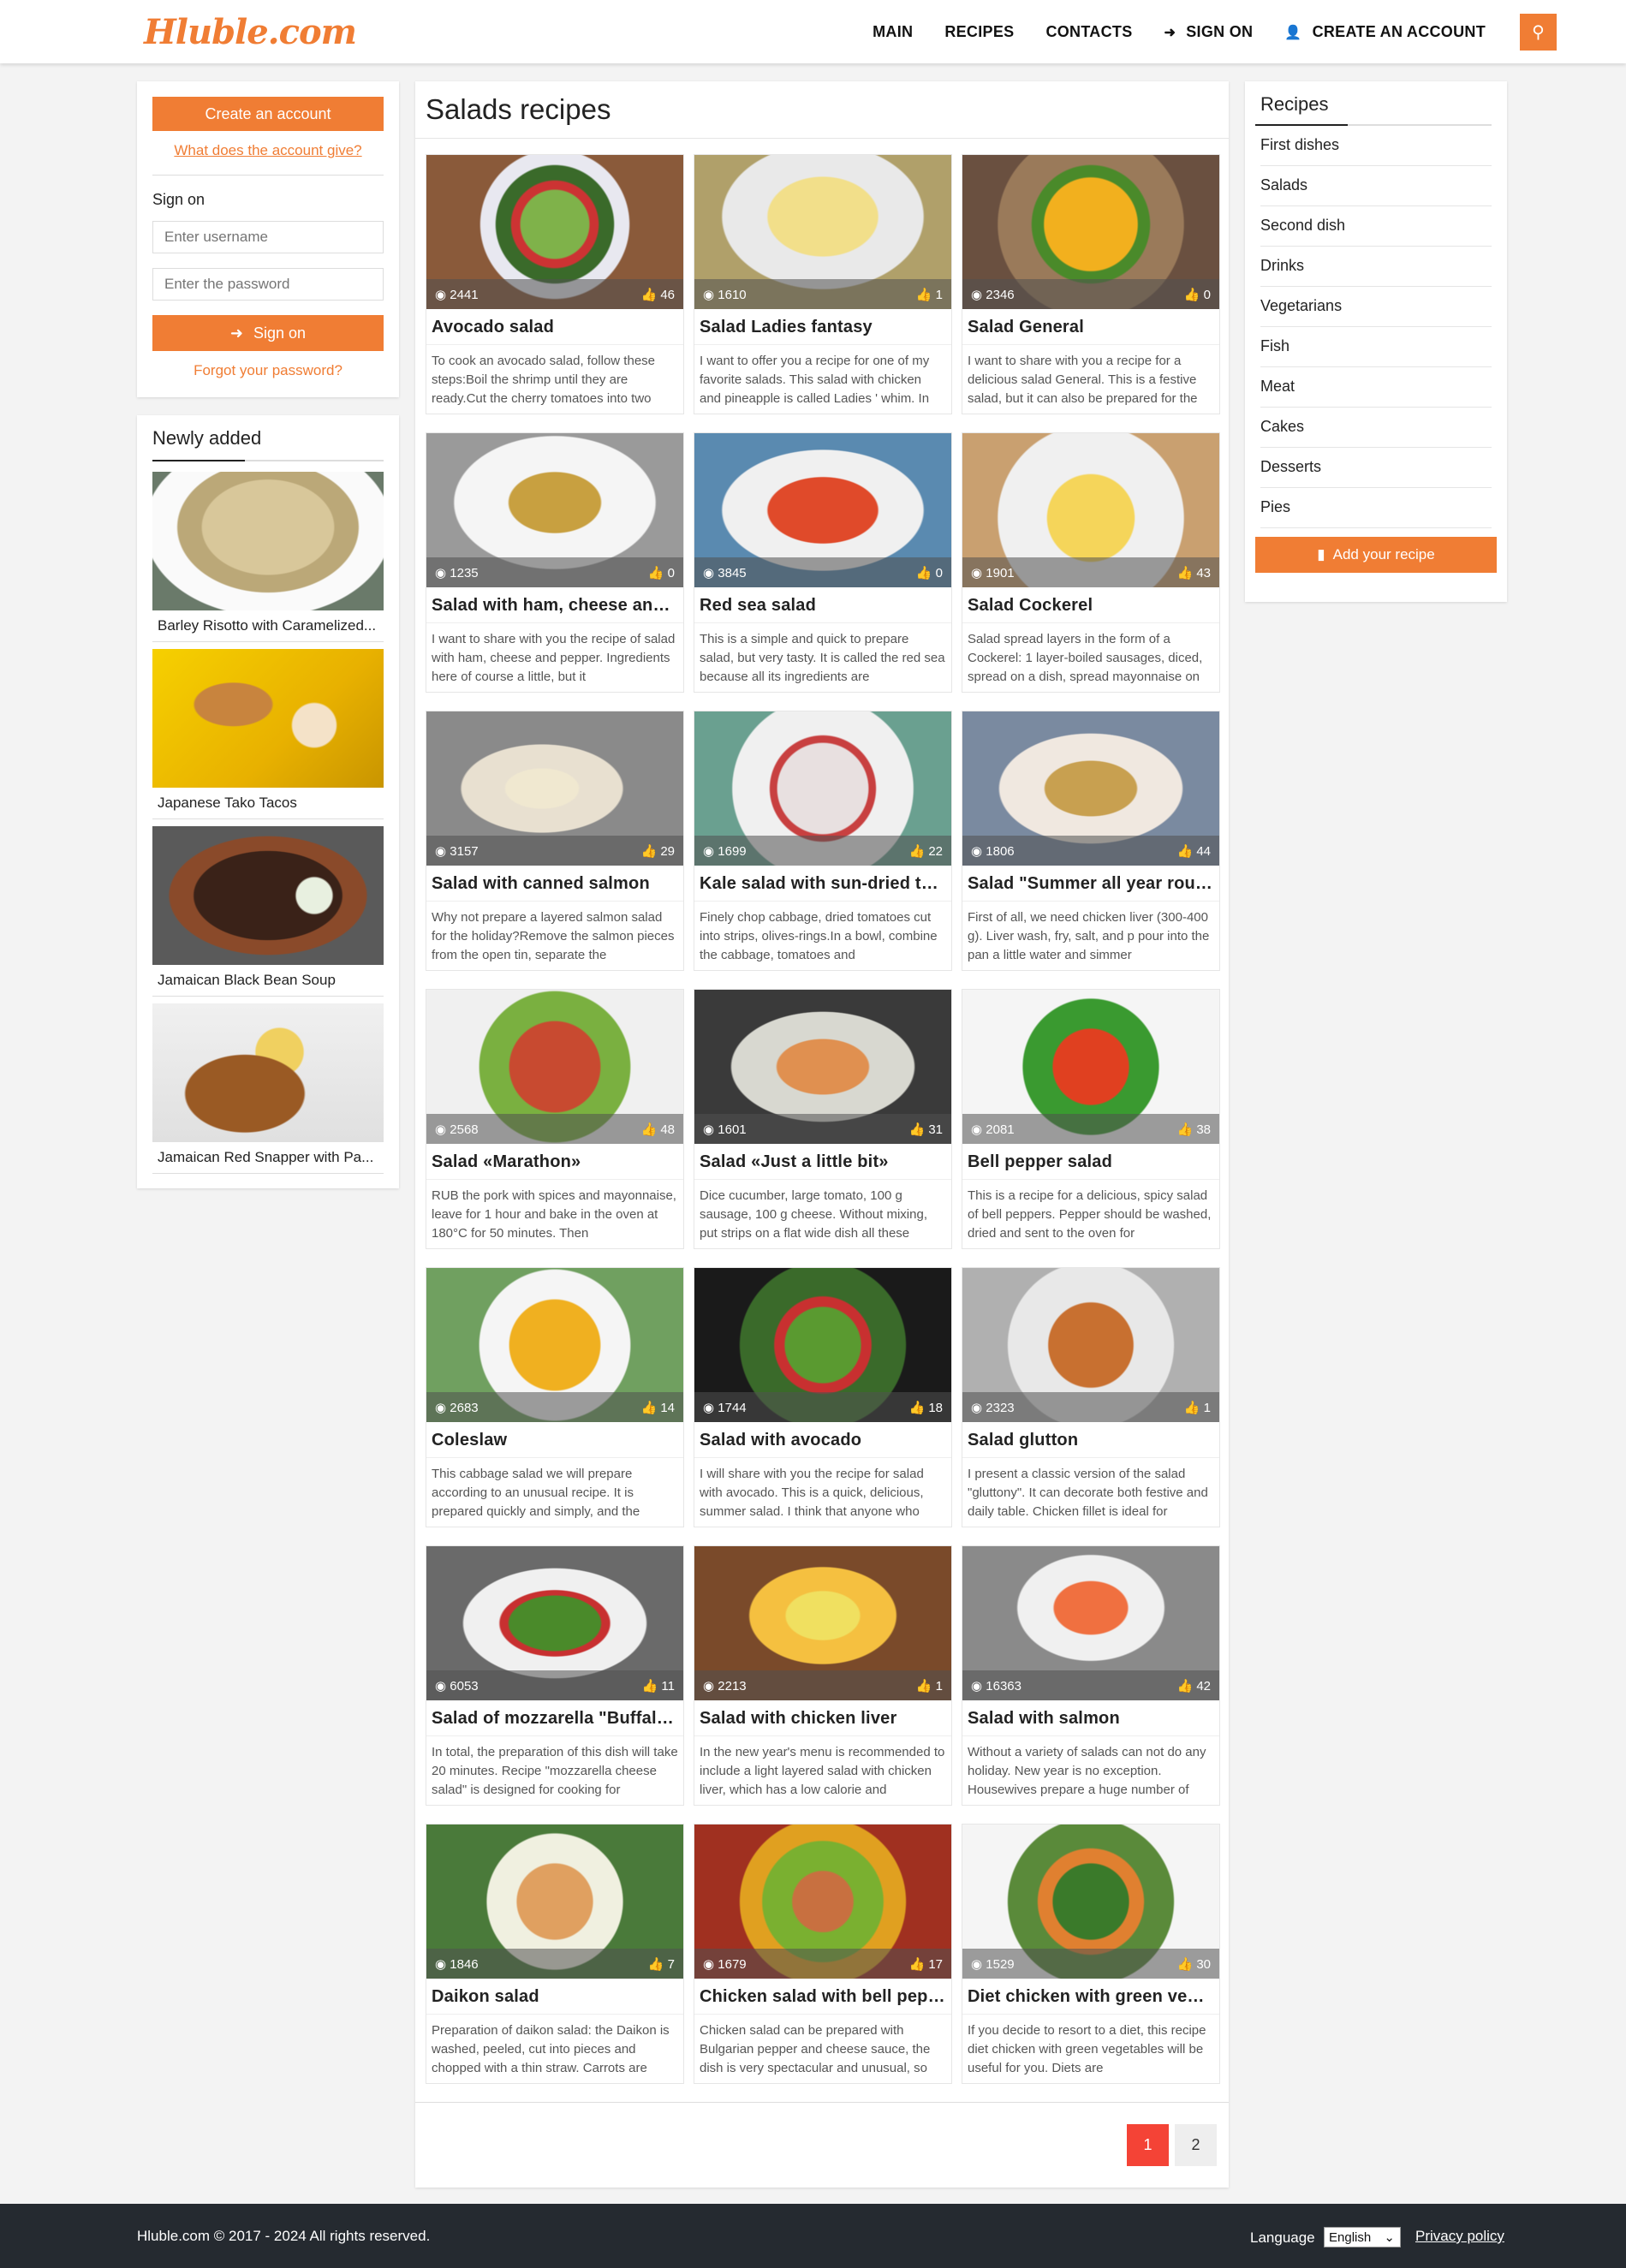 This screenshot has width=1626, height=2268. I want to click on recipe-title: Salad Ladies fantasy, so click(822, 327).